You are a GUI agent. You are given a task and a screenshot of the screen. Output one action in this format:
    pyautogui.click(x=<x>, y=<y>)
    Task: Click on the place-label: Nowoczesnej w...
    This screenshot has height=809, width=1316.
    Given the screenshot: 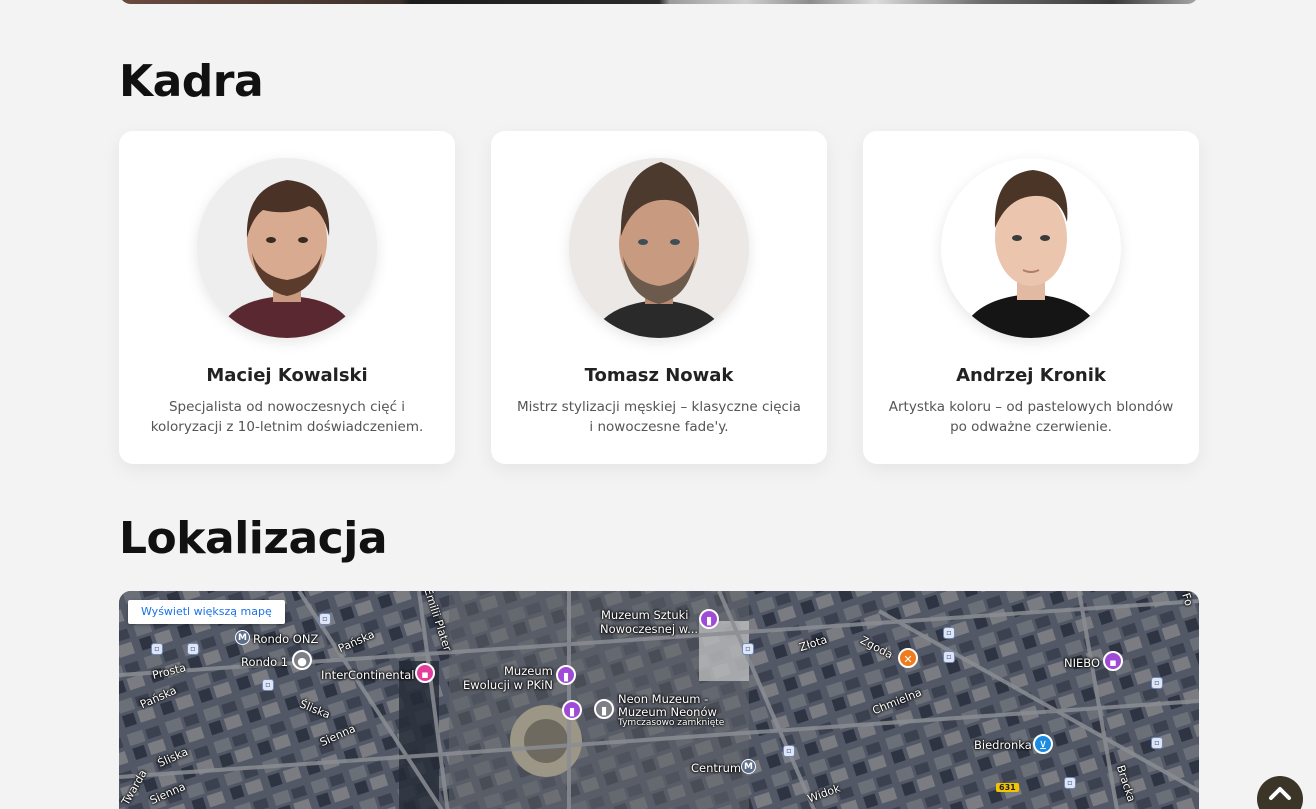 What is the action you would take?
    pyautogui.click(x=649, y=629)
    